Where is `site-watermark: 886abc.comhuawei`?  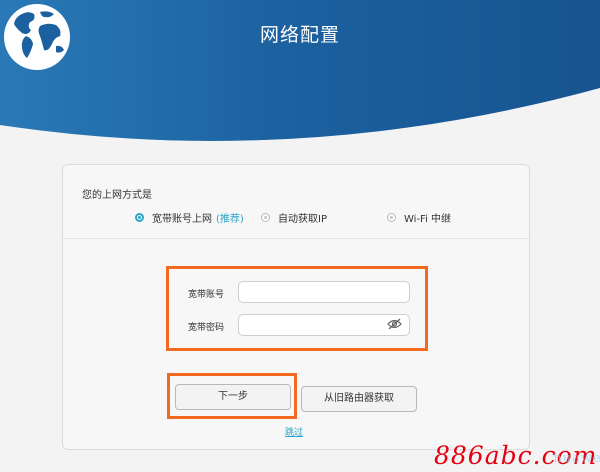
site-watermark: 886abc.comhuawei is located at coordinates (517, 455).